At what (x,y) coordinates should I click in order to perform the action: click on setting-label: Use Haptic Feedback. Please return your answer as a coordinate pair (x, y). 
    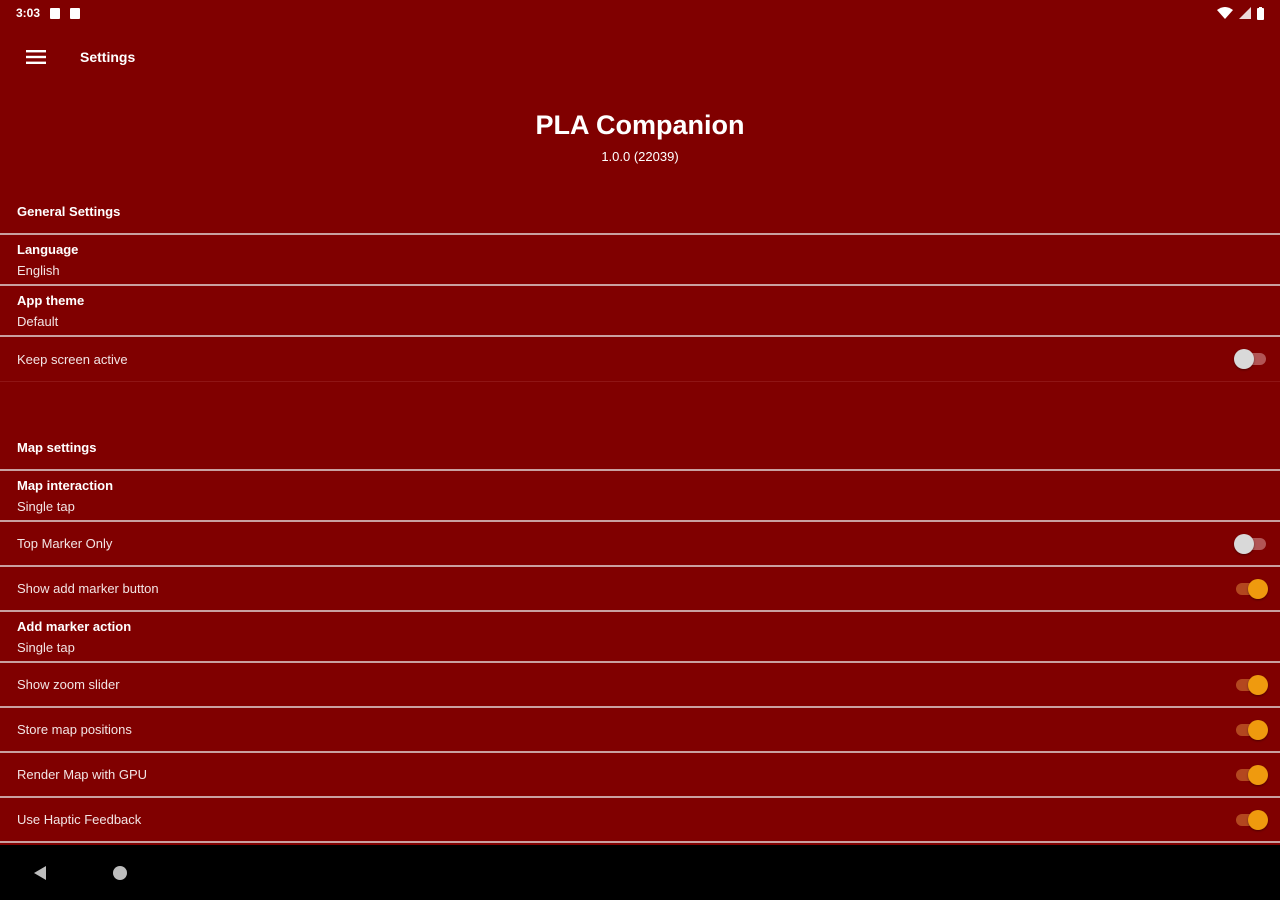
    Looking at the image, I should click on (79, 819).